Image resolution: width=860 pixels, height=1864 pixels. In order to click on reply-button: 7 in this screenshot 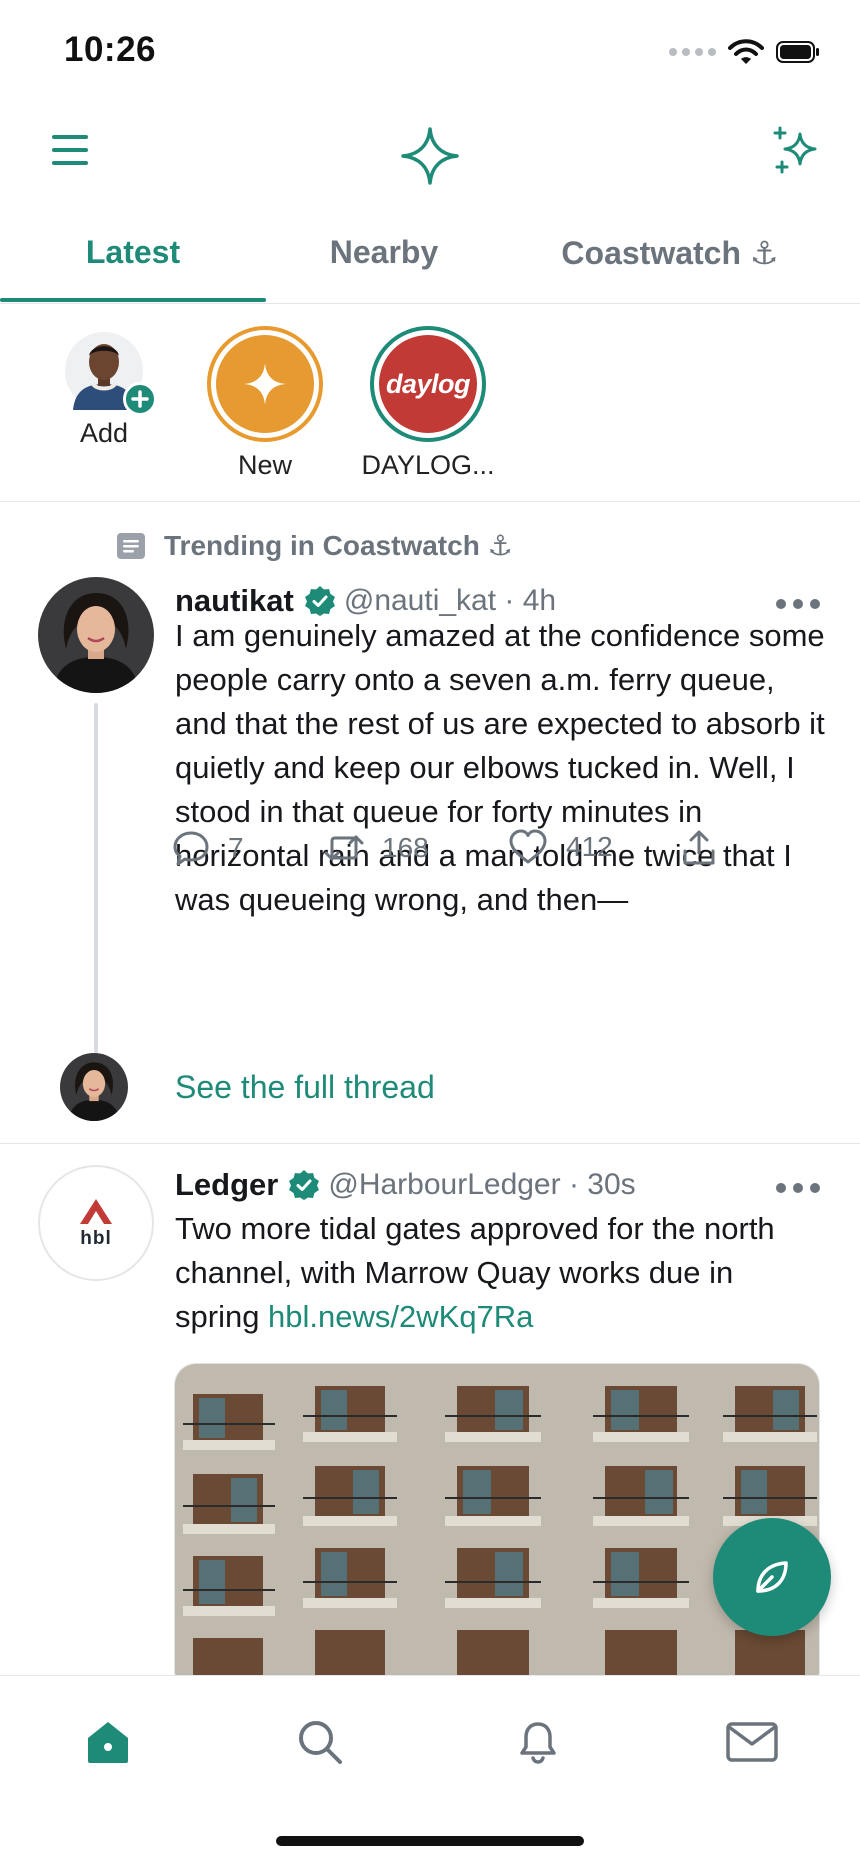, I will do `click(208, 848)`.